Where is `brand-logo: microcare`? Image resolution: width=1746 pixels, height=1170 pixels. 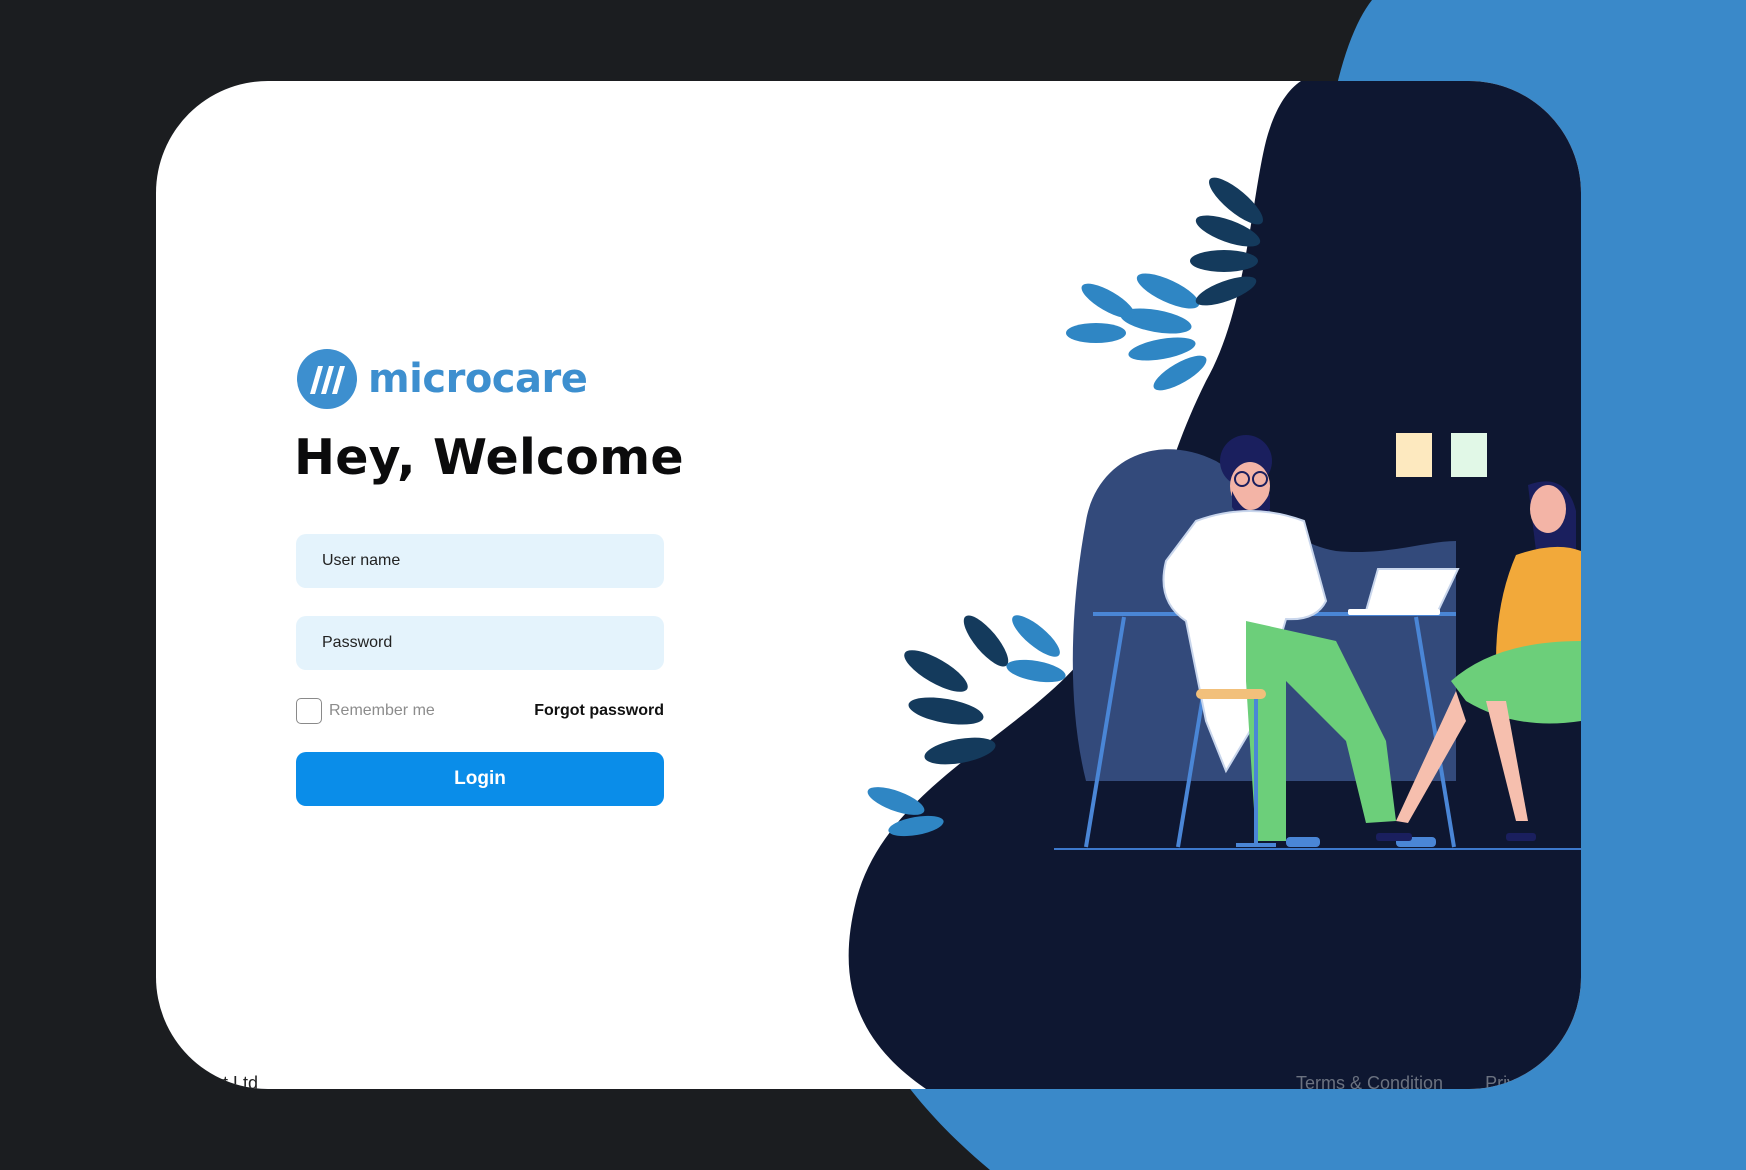 brand-logo: microcare is located at coordinates (480, 379).